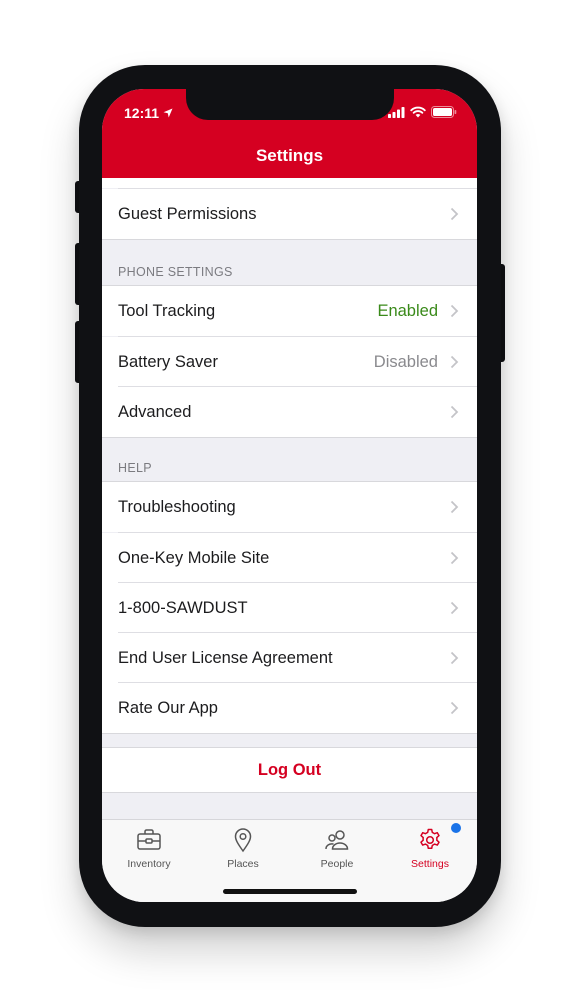 The image size is (579, 992). Describe the element at coordinates (194, 557) in the screenshot. I see `list-item-label: One-Key Mobile Site` at that location.